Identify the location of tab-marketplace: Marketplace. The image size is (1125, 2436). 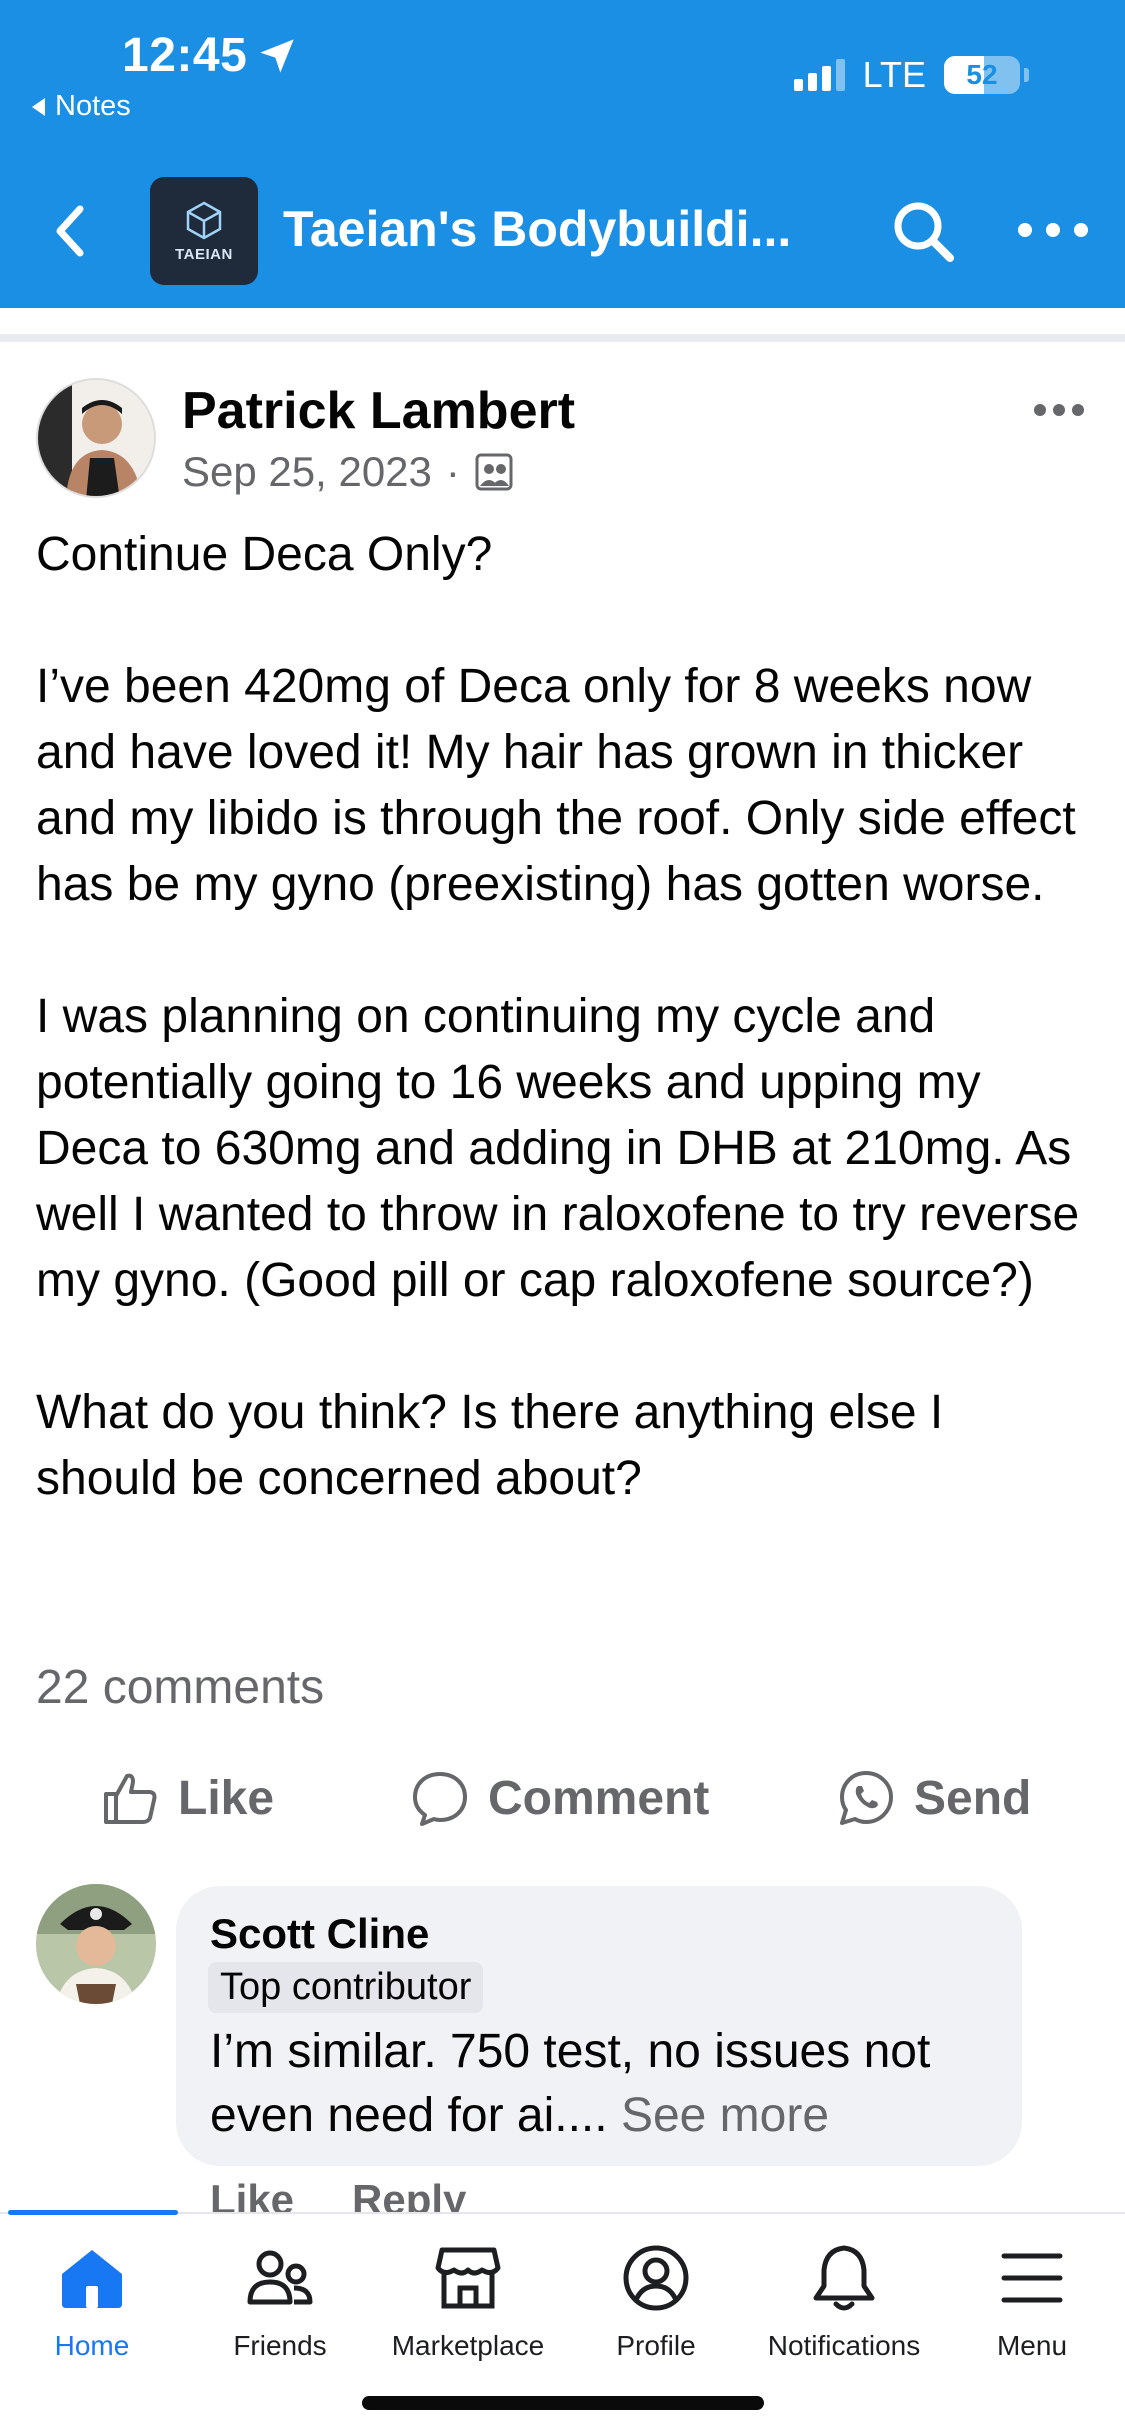
(468, 2302).